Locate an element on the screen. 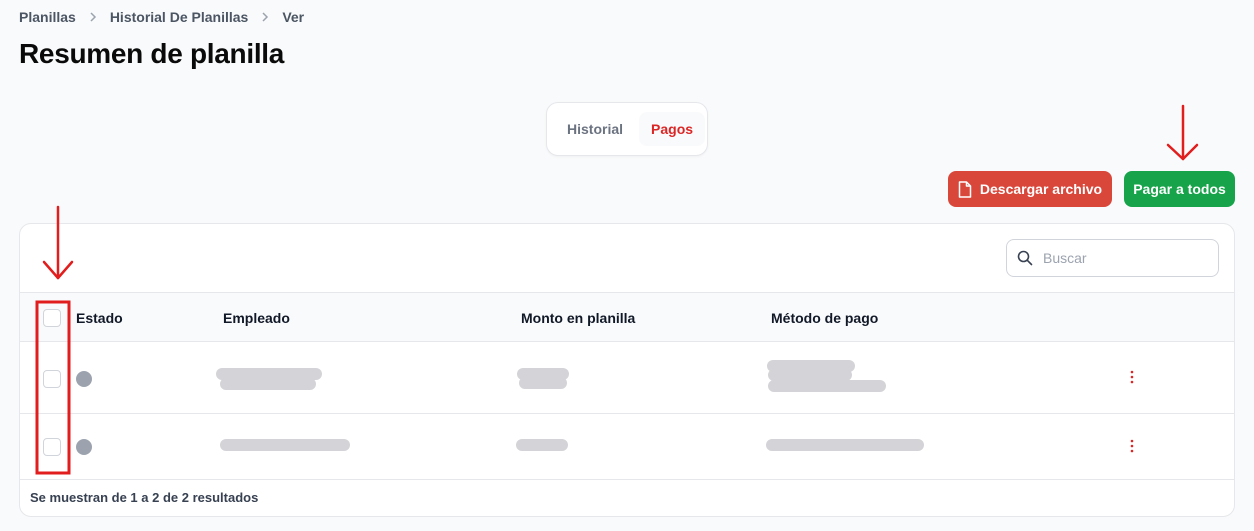 The width and height of the screenshot is (1254, 531). highlight-box is located at coordinates (53, 387).